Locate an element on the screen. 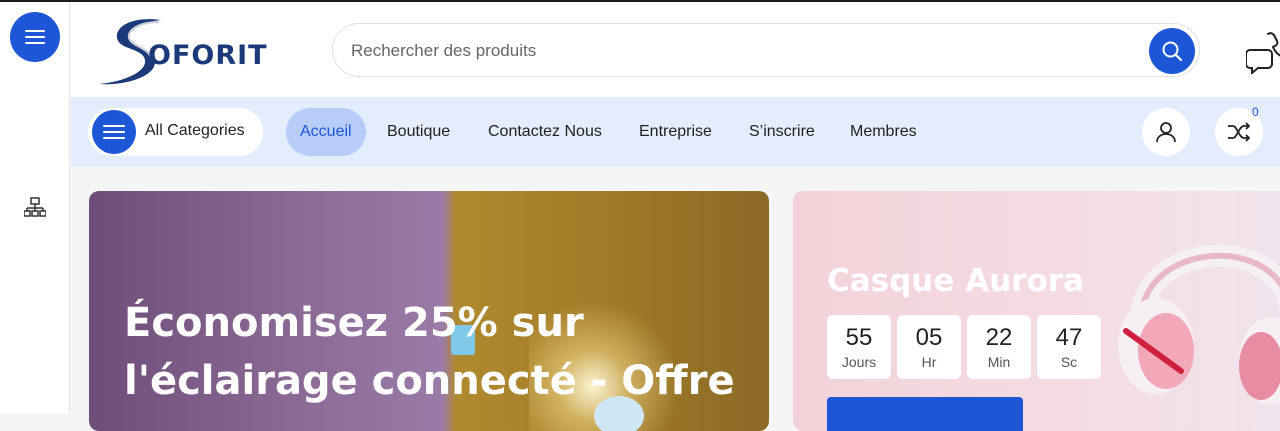 The height and width of the screenshot is (431, 1280). countdown-unit: Jours is located at coordinates (859, 362).